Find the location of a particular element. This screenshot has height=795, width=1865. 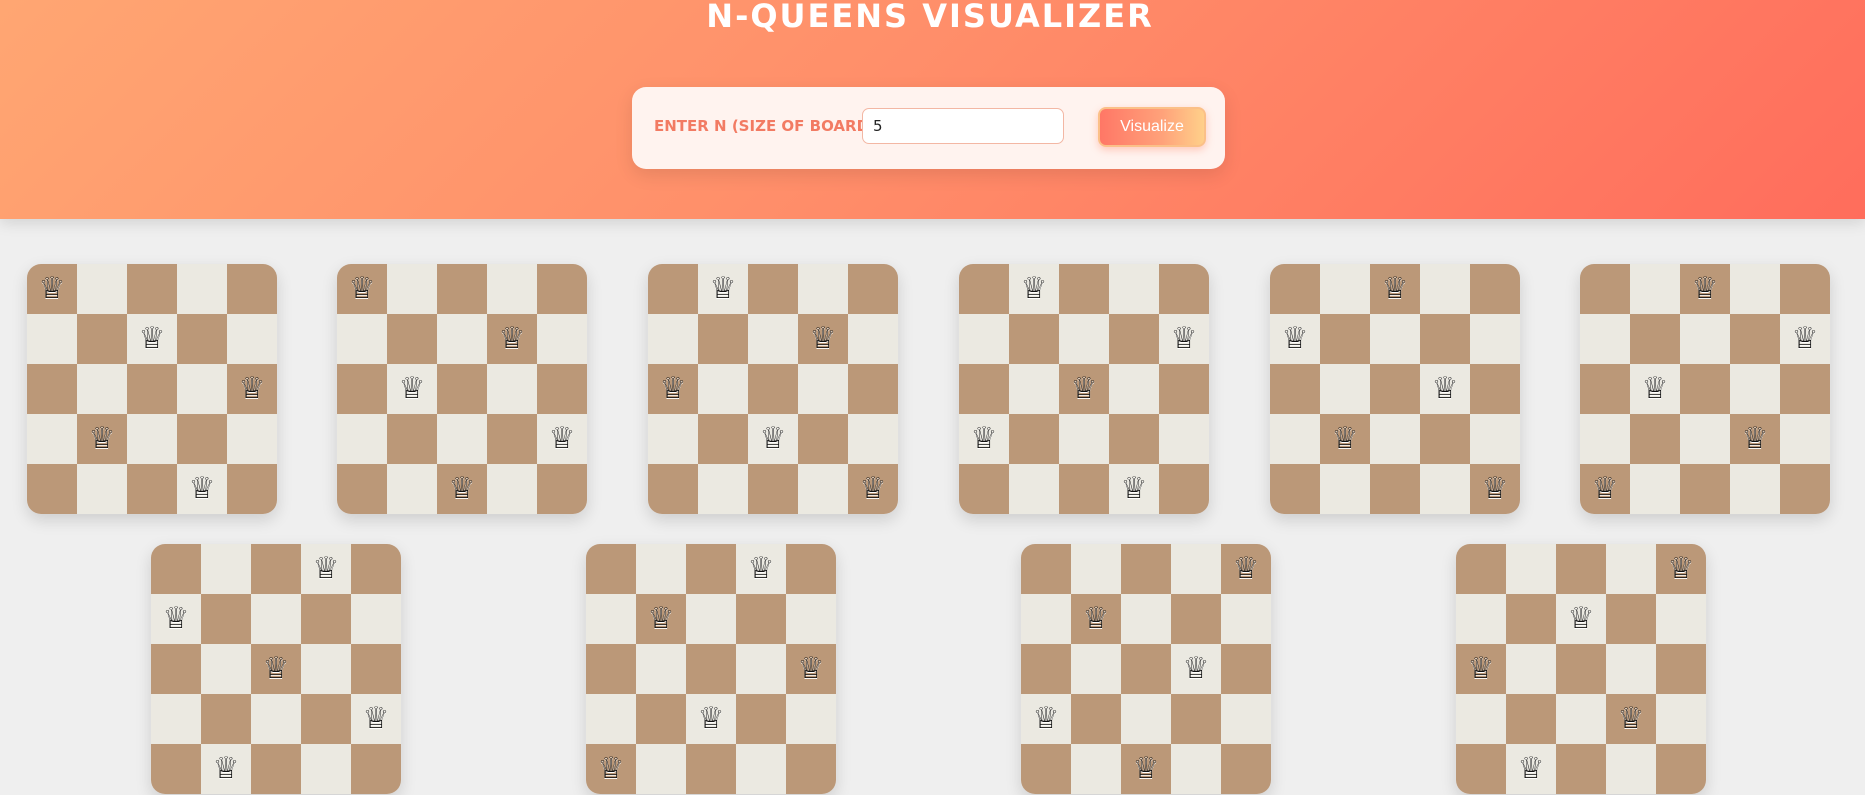

n-input is located at coordinates (963, 126).